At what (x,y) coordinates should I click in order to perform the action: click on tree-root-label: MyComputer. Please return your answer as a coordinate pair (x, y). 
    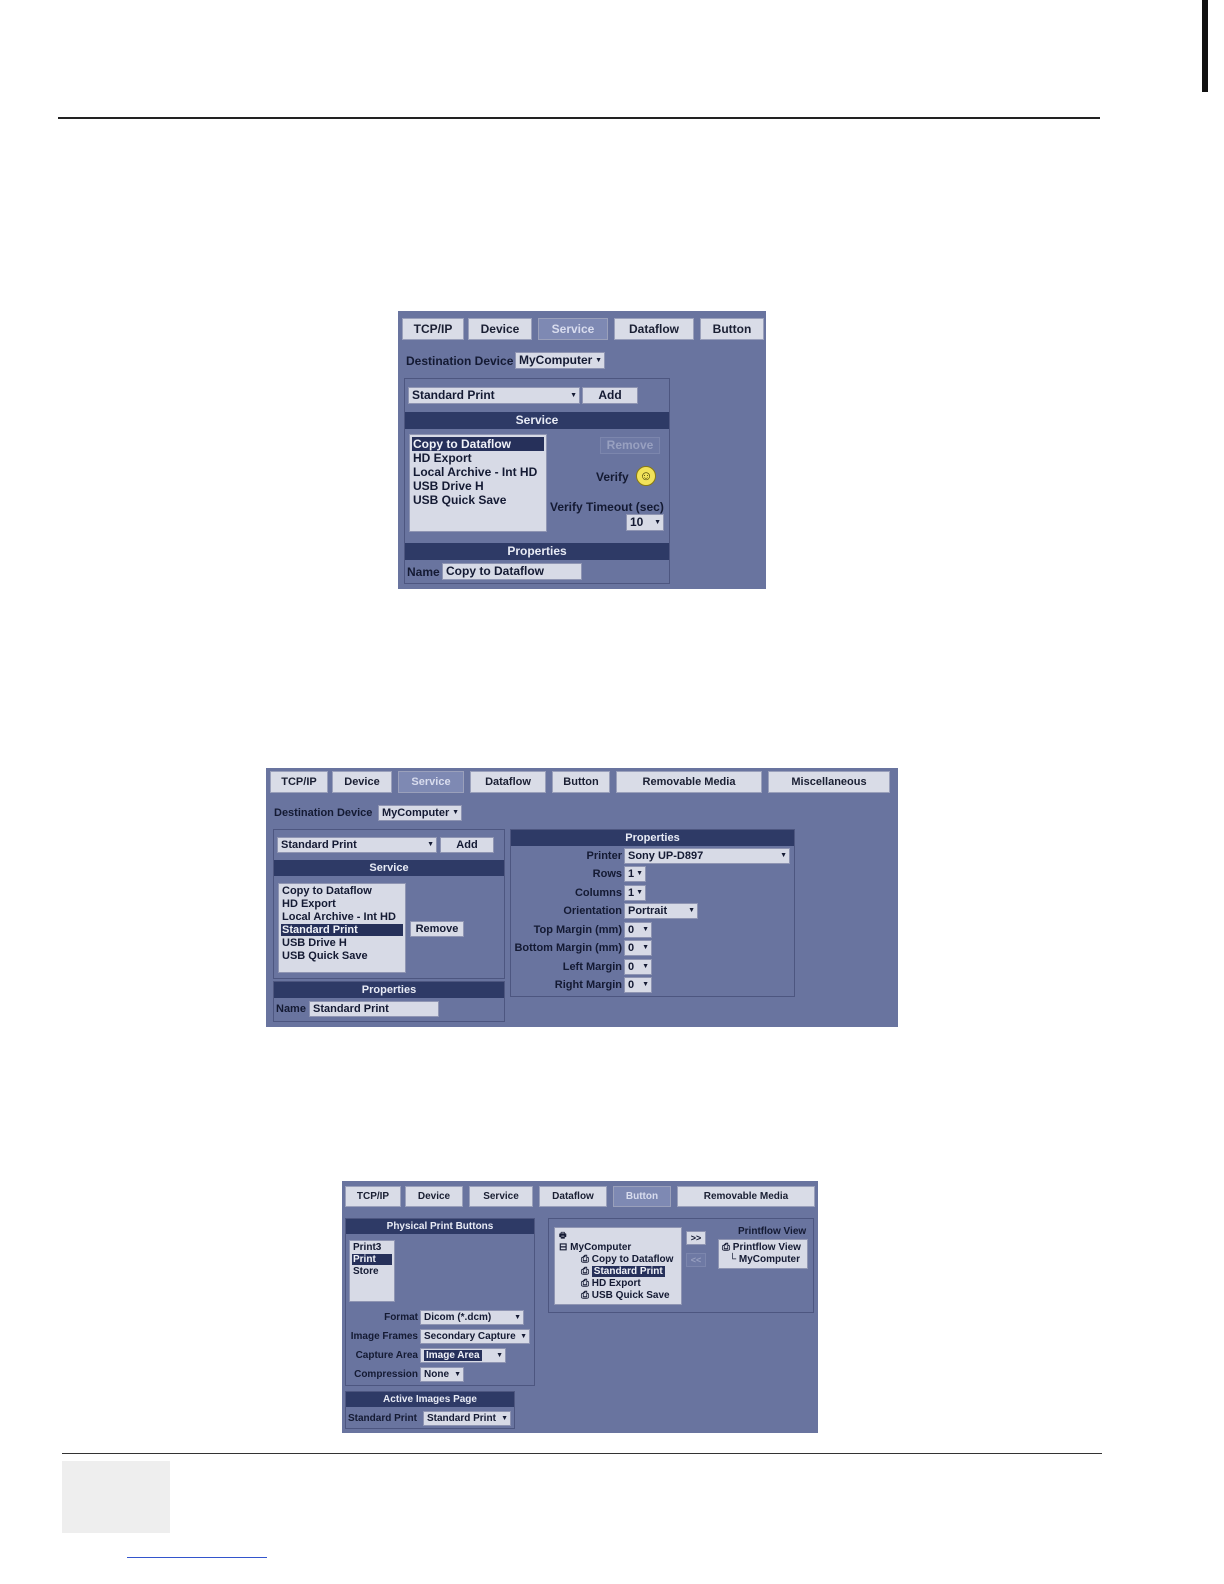
    Looking at the image, I should click on (601, 1247).